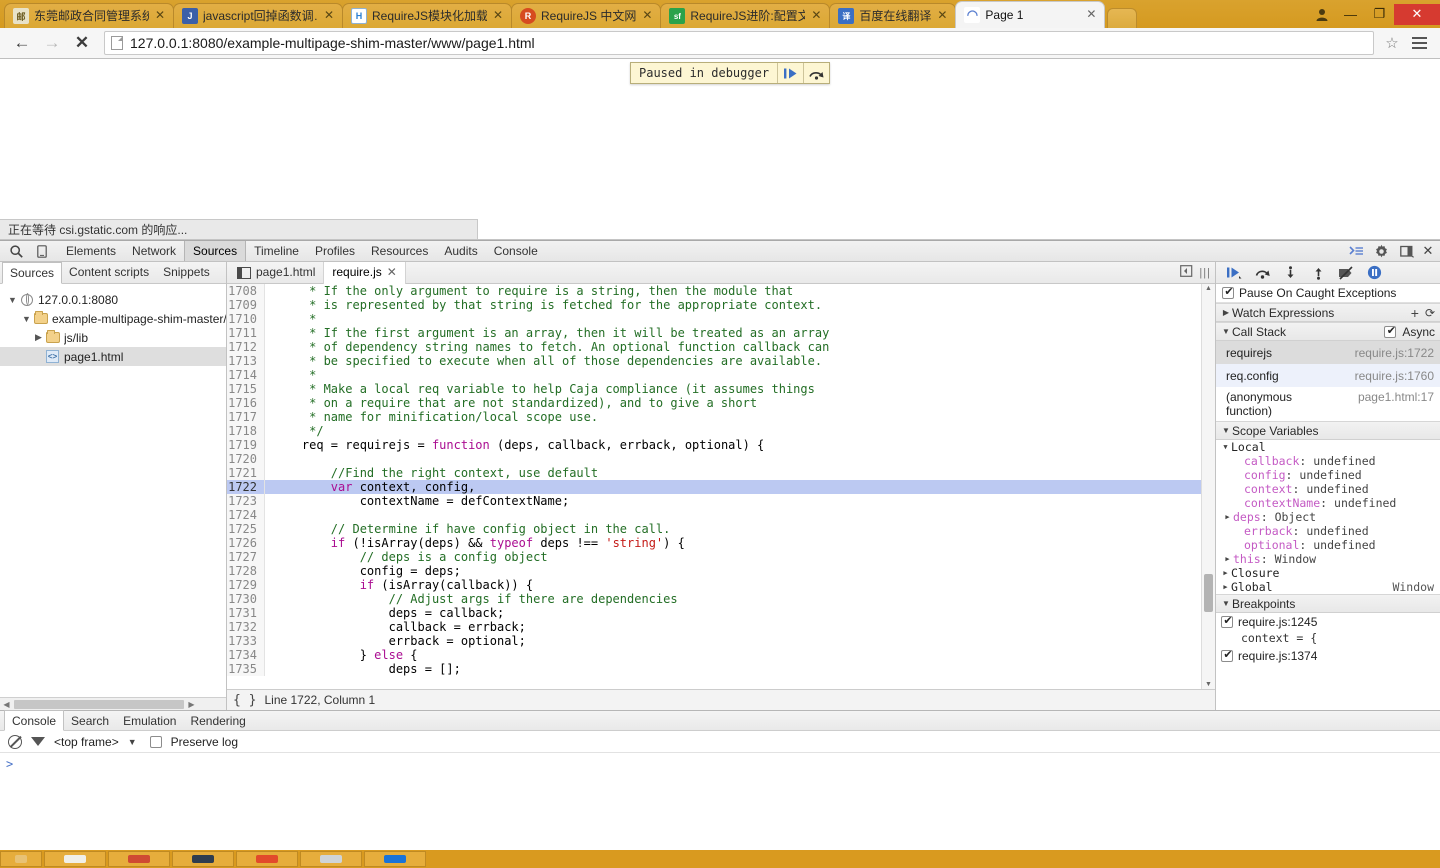 The image size is (1440, 868). What do you see at coordinates (714, 641) in the screenshot?
I see `code-line: 1733 errback = optional;` at bounding box center [714, 641].